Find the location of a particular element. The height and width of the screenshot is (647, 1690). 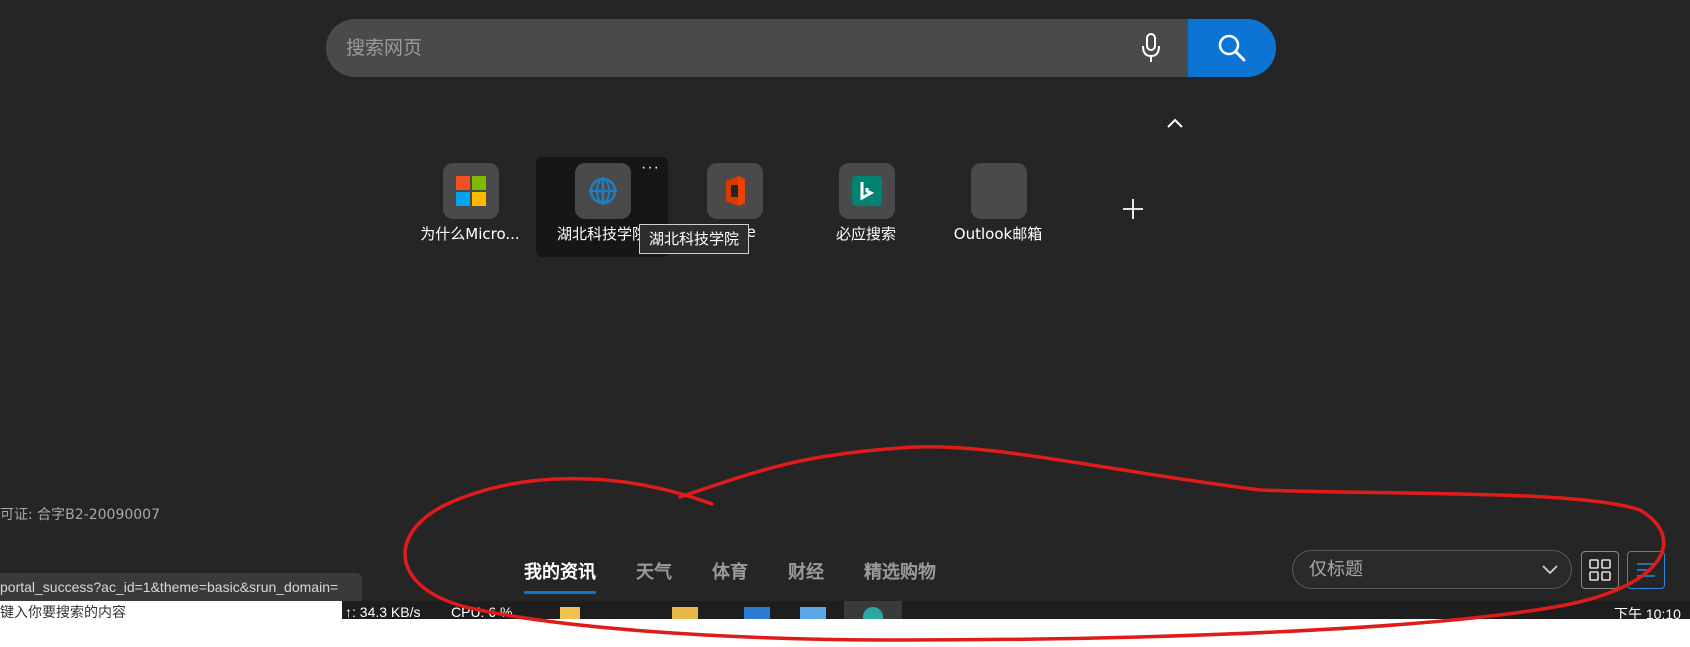

tab-my-news: 我的资讯 is located at coordinates (560, 576).